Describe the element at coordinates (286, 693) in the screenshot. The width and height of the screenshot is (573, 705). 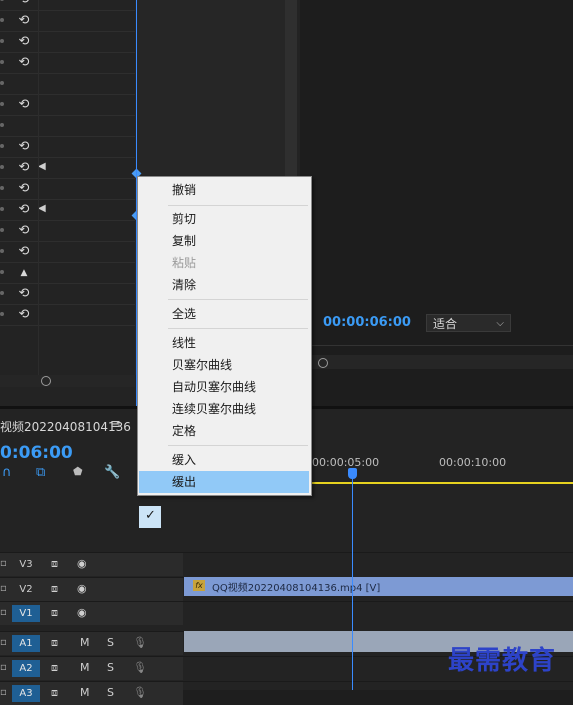
I see `track-a3: ▫ A3 ⧈ M S 🎙` at that location.